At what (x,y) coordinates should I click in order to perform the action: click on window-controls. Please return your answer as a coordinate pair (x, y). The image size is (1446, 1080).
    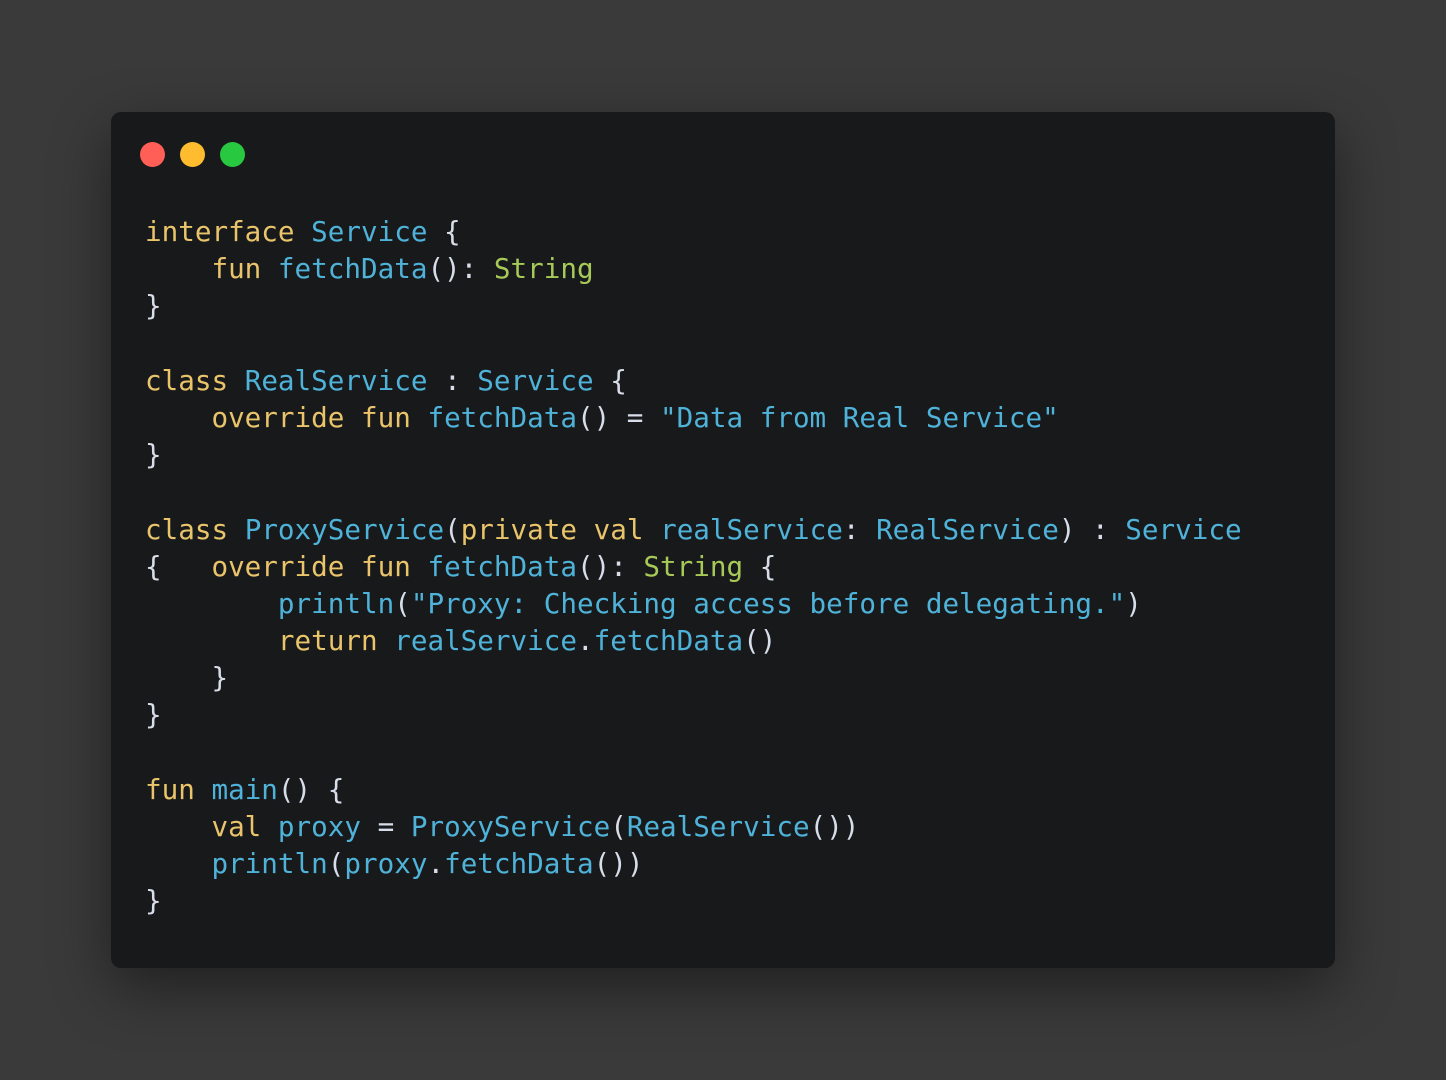
    Looking at the image, I should click on (192, 154).